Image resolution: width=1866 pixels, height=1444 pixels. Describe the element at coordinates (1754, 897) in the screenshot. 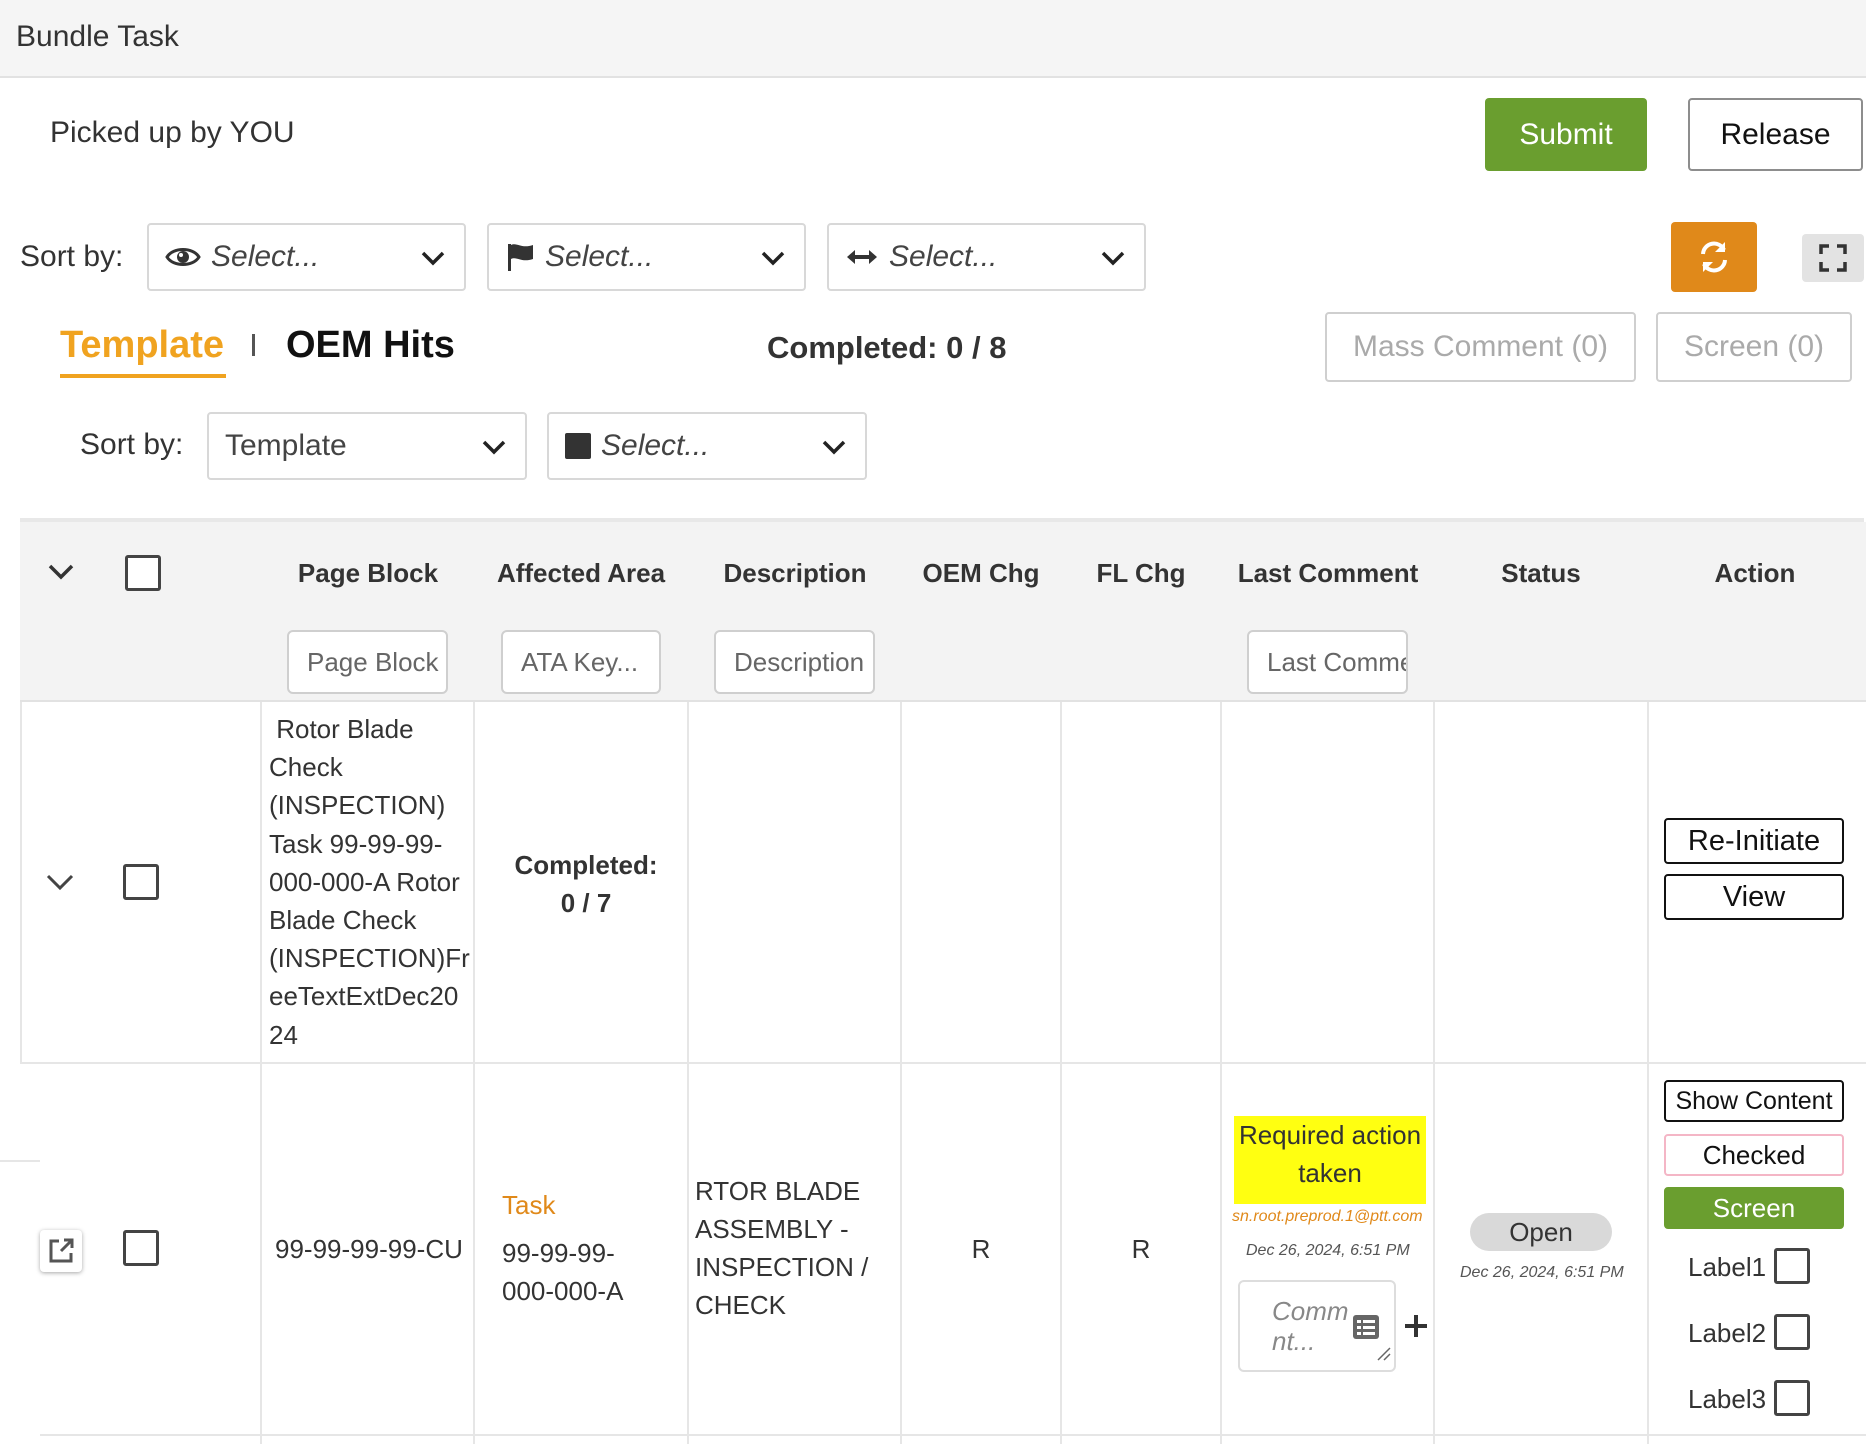

I see `view-button: View` at that location.